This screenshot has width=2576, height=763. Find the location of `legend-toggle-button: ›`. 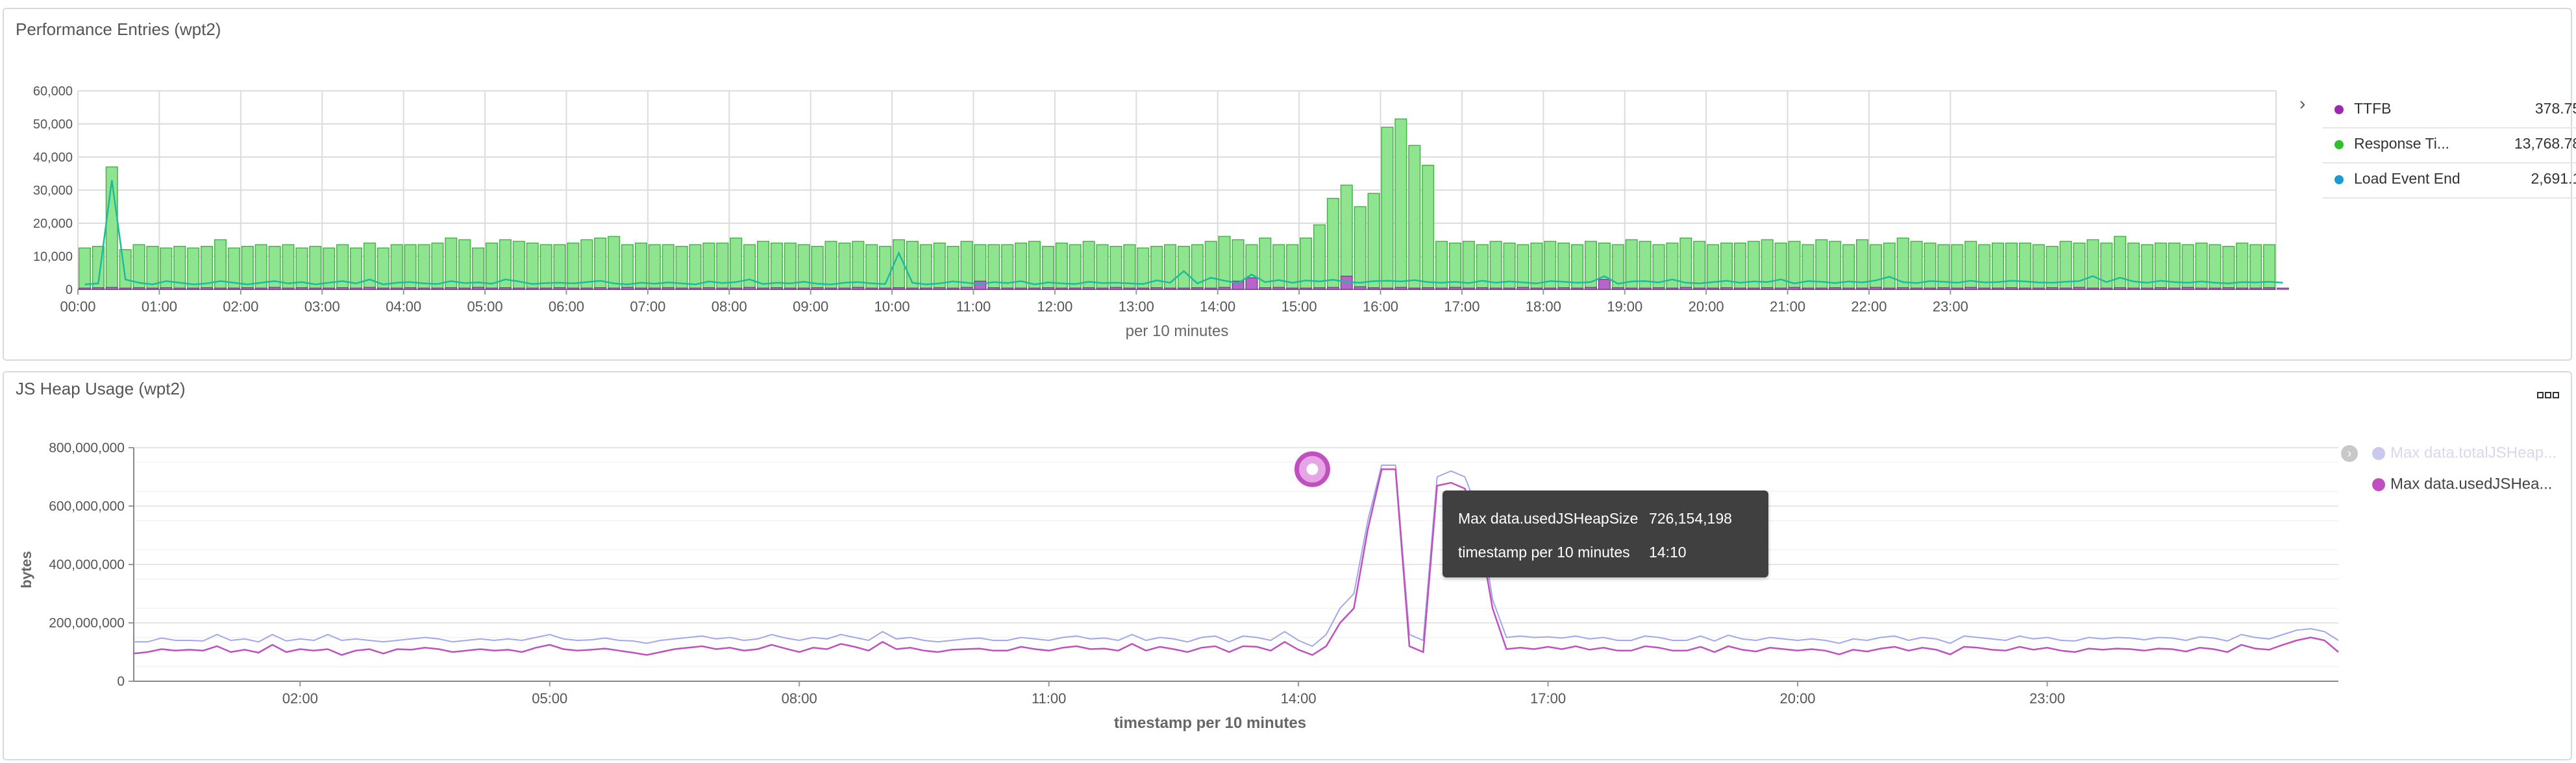

legend-toggle-button: › is located at coordinates (2302, 104).